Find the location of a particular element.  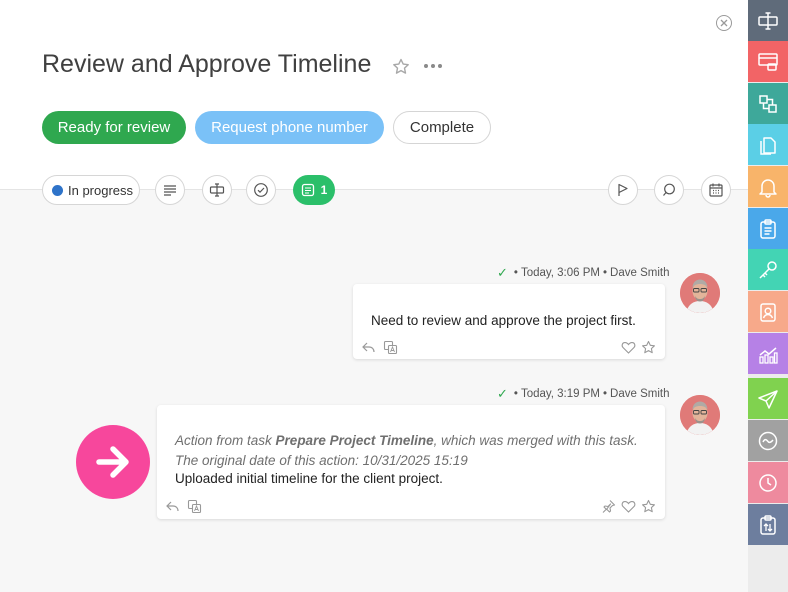

sidebar-item-custom-fields is located at coordinates (768, 20).